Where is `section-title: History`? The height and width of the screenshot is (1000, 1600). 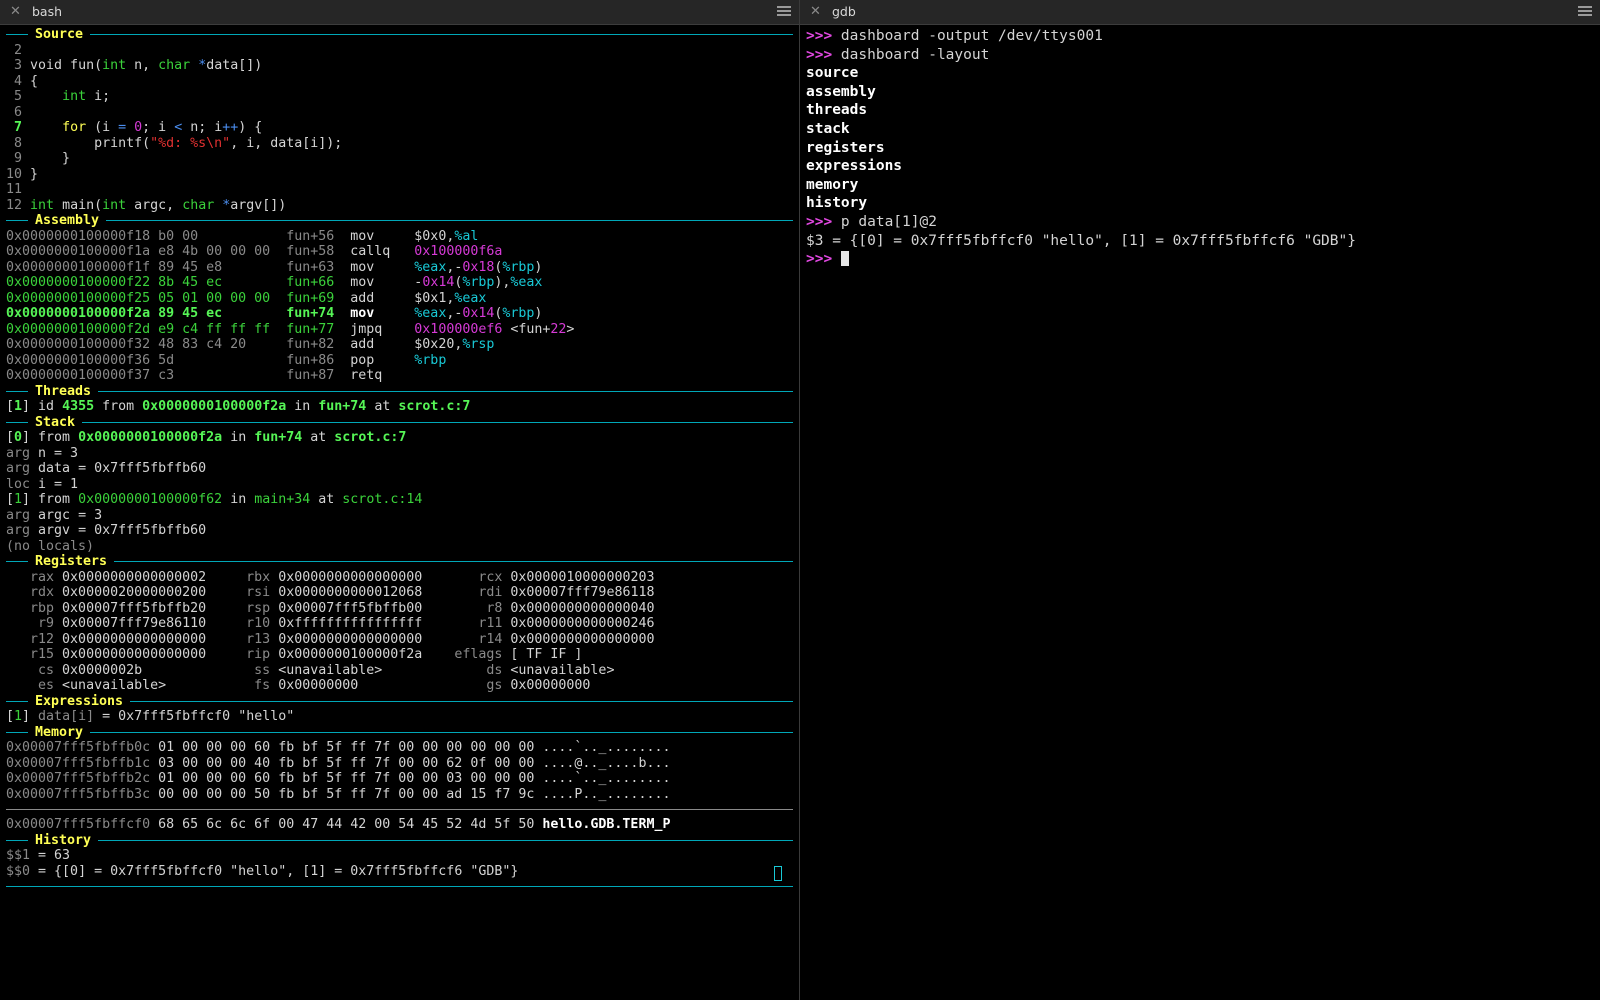
section-title: History is located at coordinates (63, 840).